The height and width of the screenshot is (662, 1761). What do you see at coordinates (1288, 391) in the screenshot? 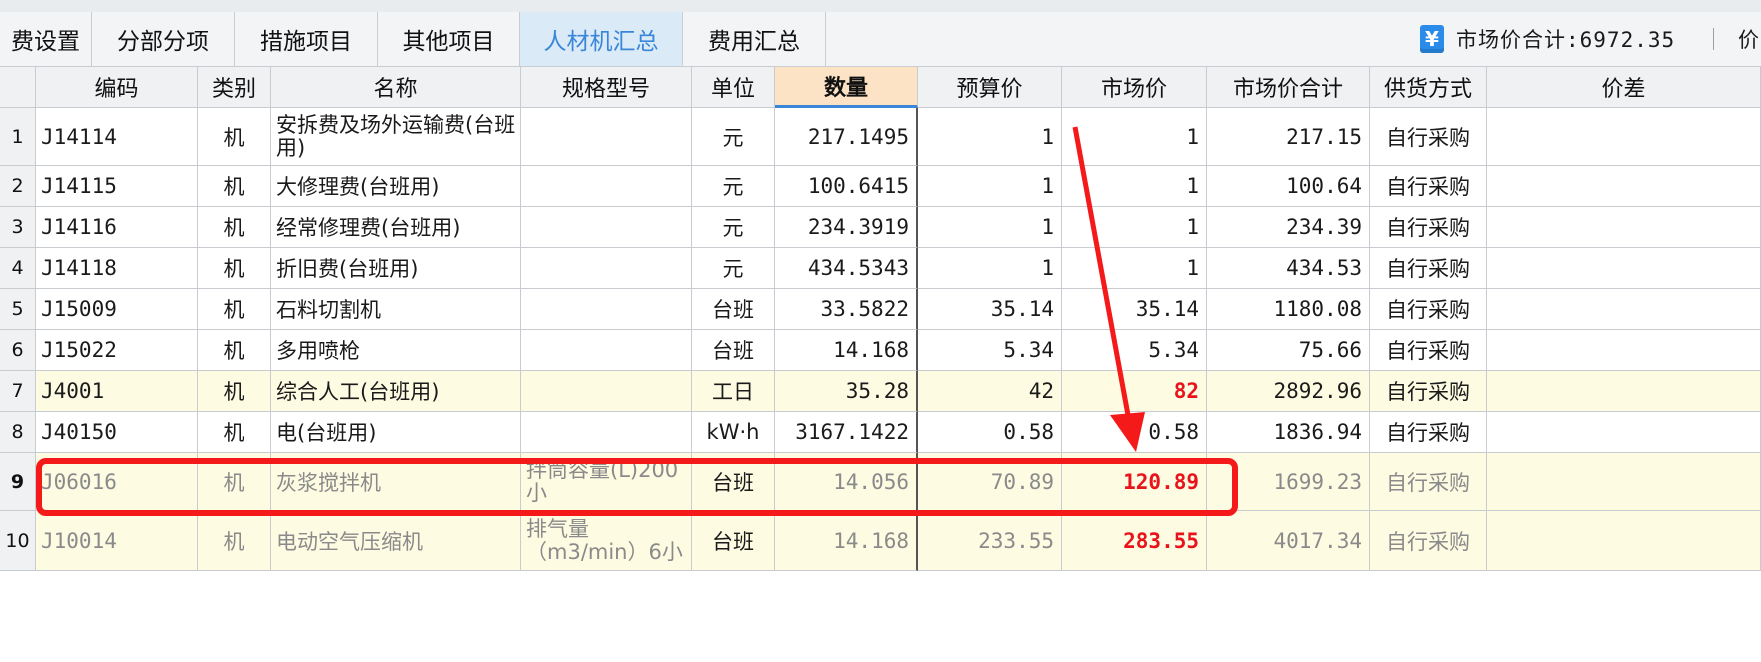
I see `market-total-cell: 2892.96` at bounding box center [1288, 391].